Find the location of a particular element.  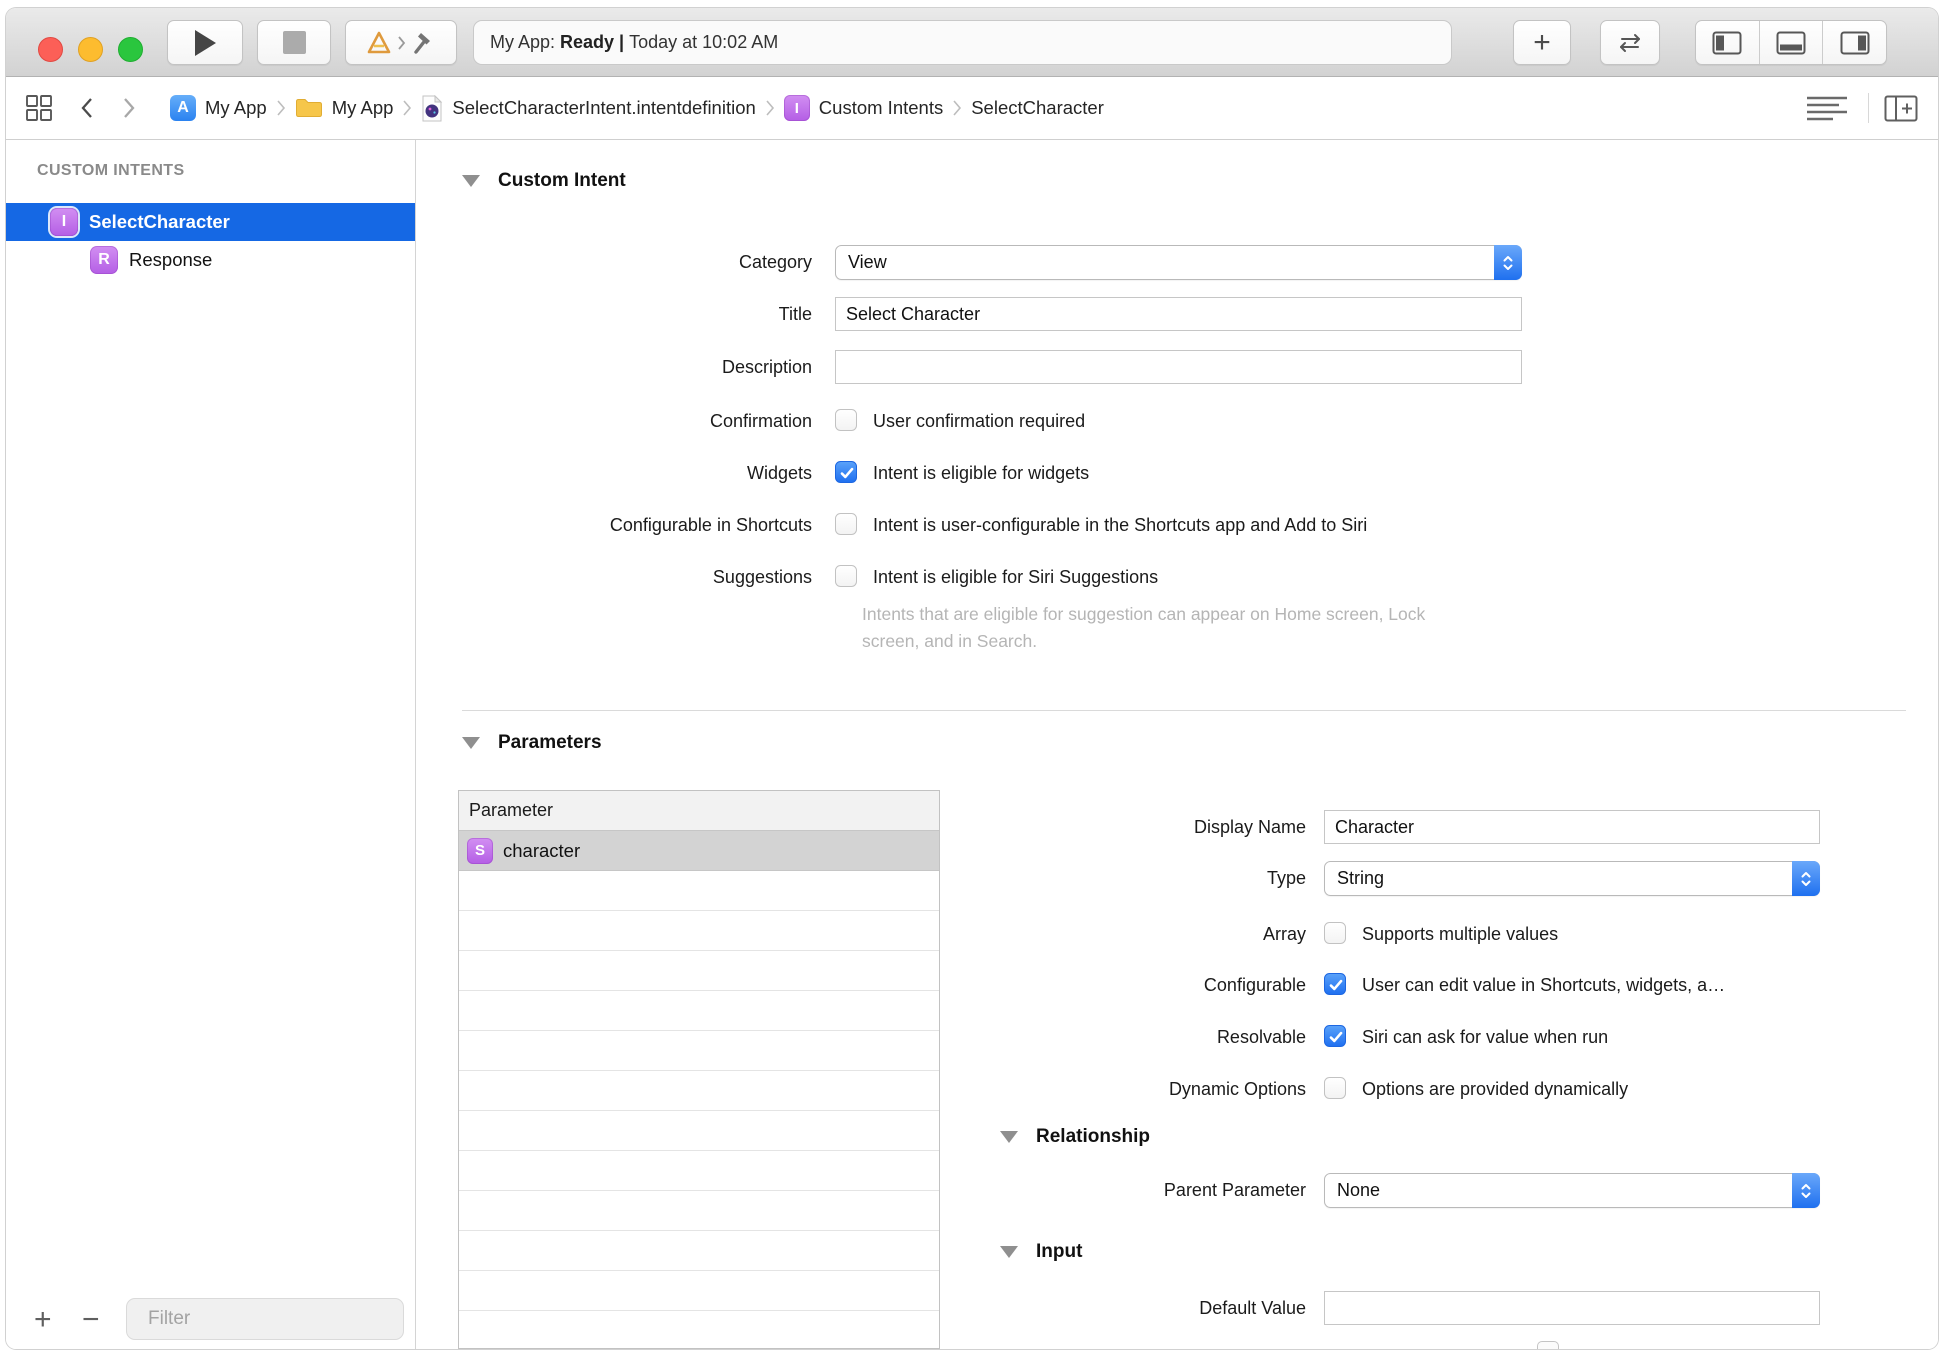

sidebar-item-label: SelectCharacter is located at coordinates (159, 221).